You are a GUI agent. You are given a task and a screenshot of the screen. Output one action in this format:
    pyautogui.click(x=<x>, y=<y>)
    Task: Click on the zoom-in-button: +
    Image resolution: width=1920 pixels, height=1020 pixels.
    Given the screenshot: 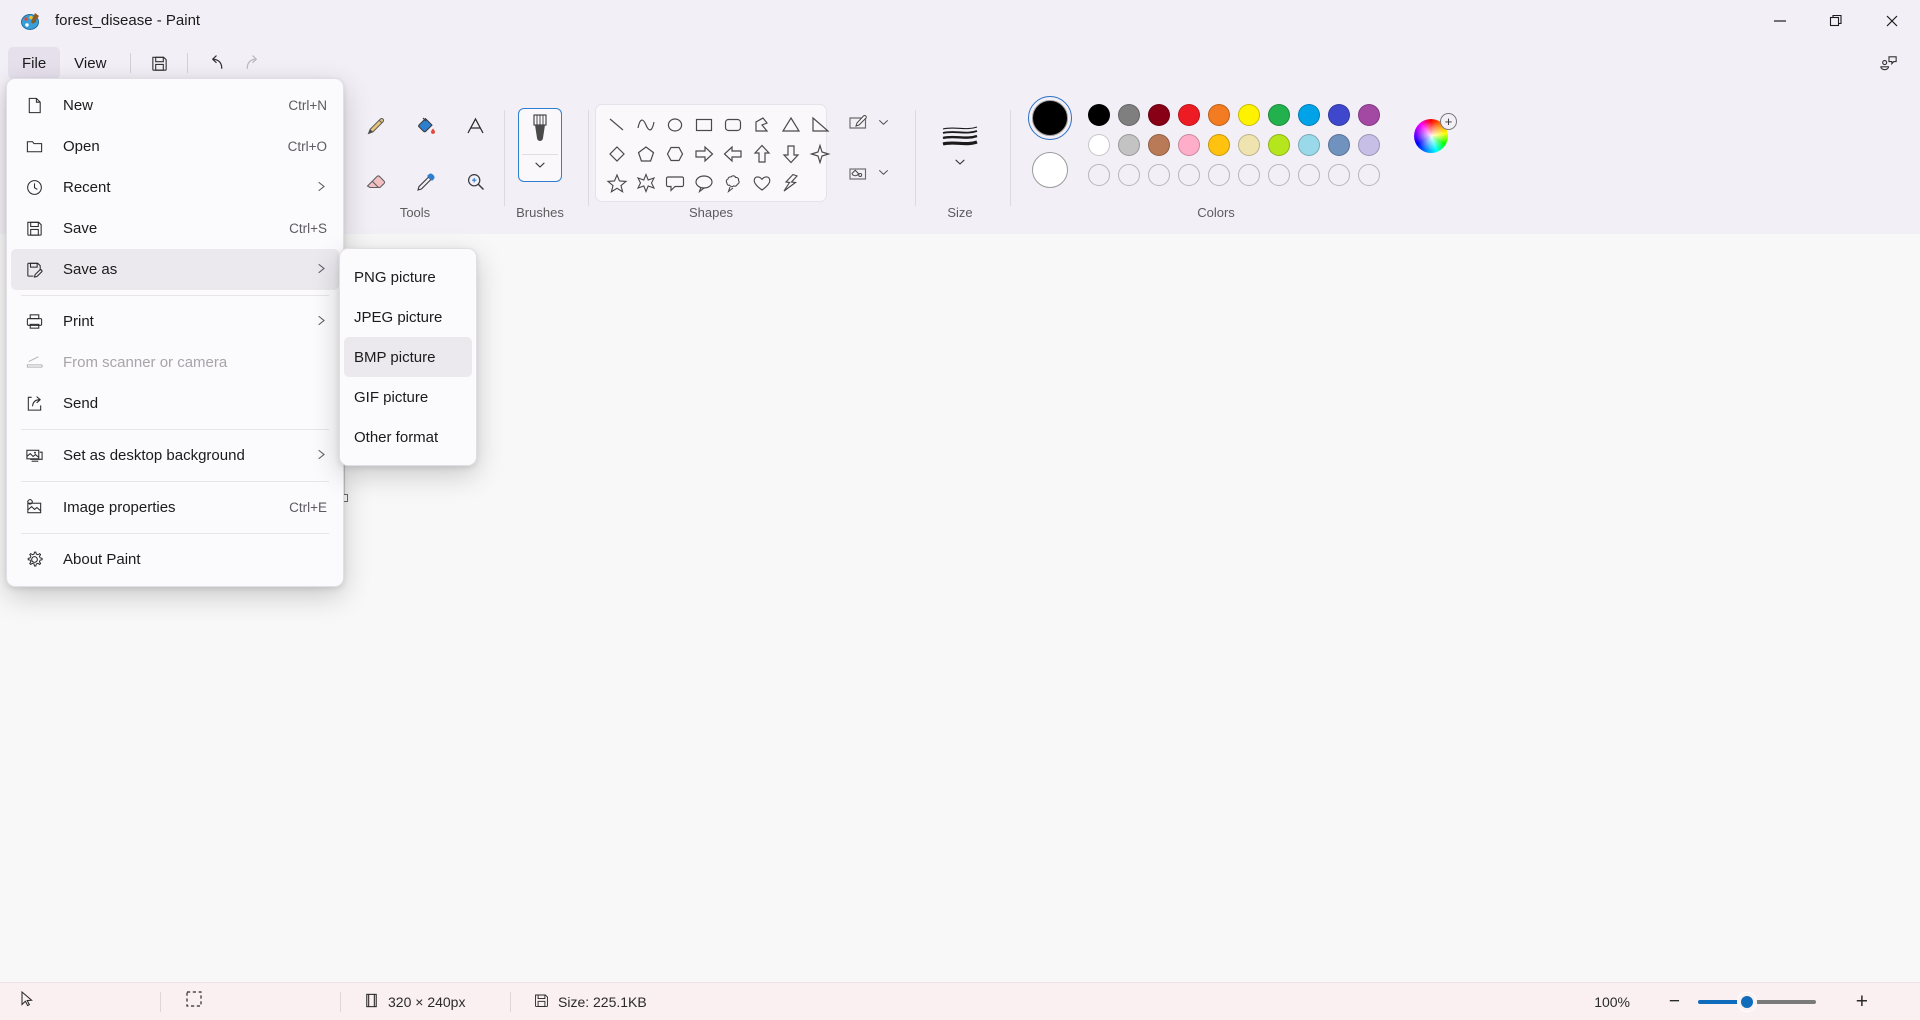 What is the action you would take?
    pyautogui.click(x=1862, y=1001)
    